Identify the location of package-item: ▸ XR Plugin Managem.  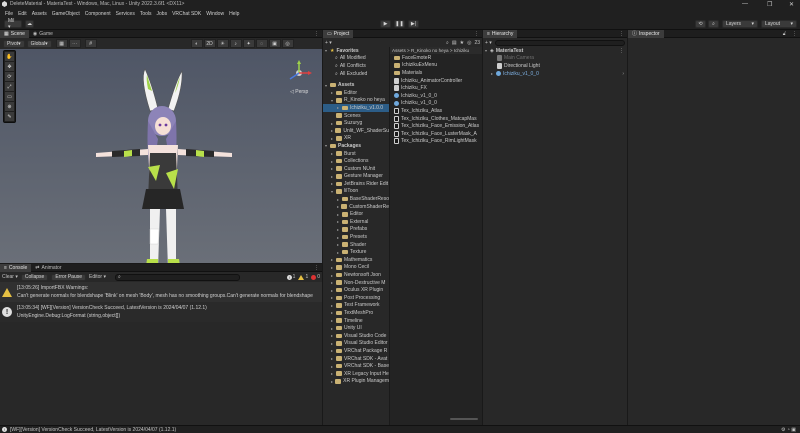
(356, 382).